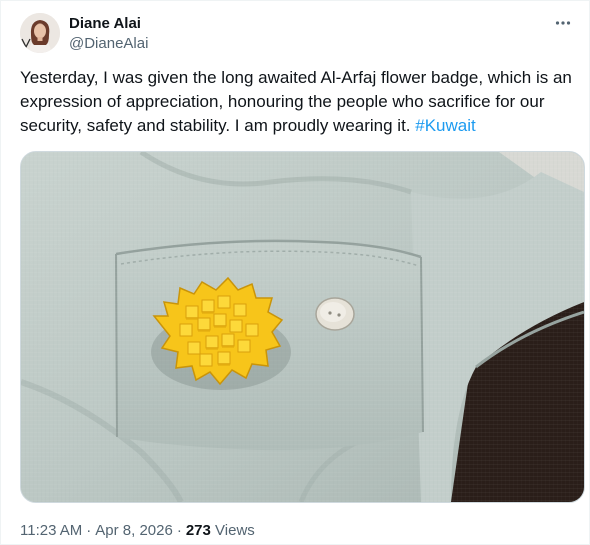 The image size is (590, 545). What do you see at coordinates (51, 530) in the screenshot?
I see `tweet-time: 11:23 AM` at bounding box center [51, 530].